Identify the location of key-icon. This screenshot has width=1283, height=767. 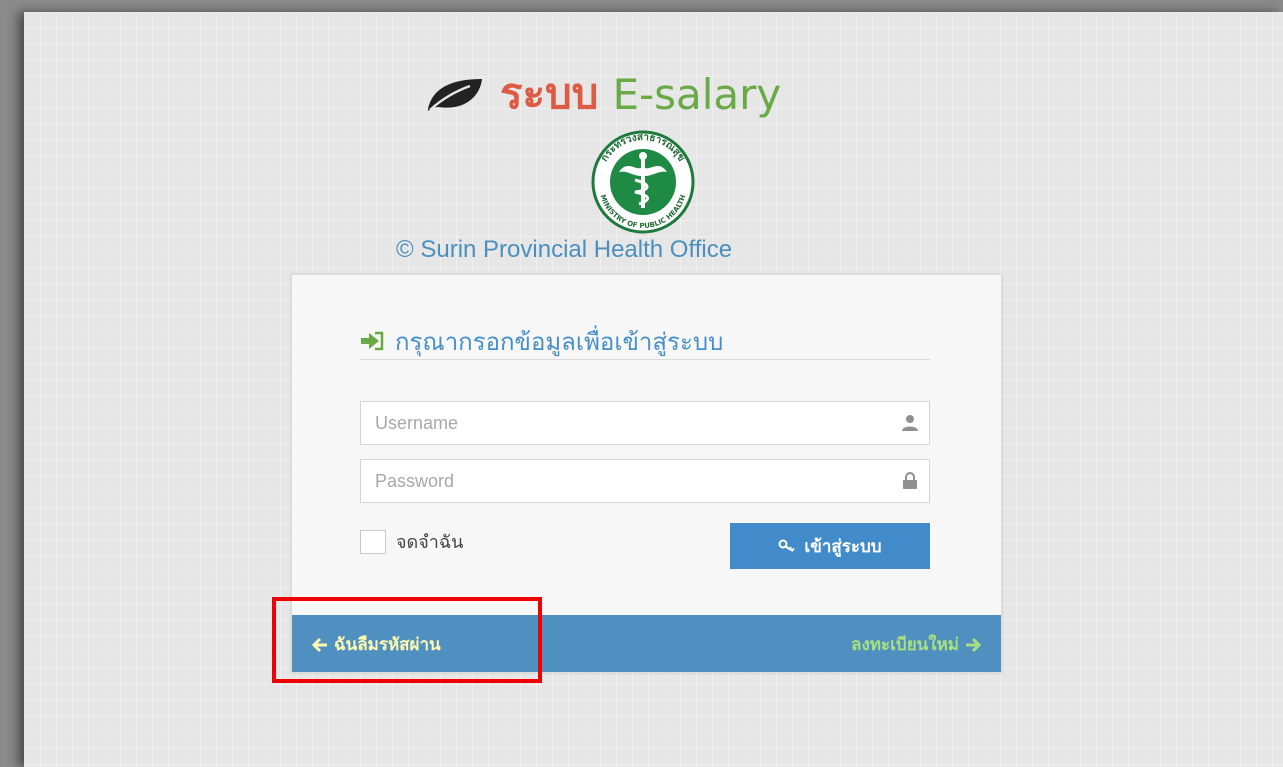
(787, 545).